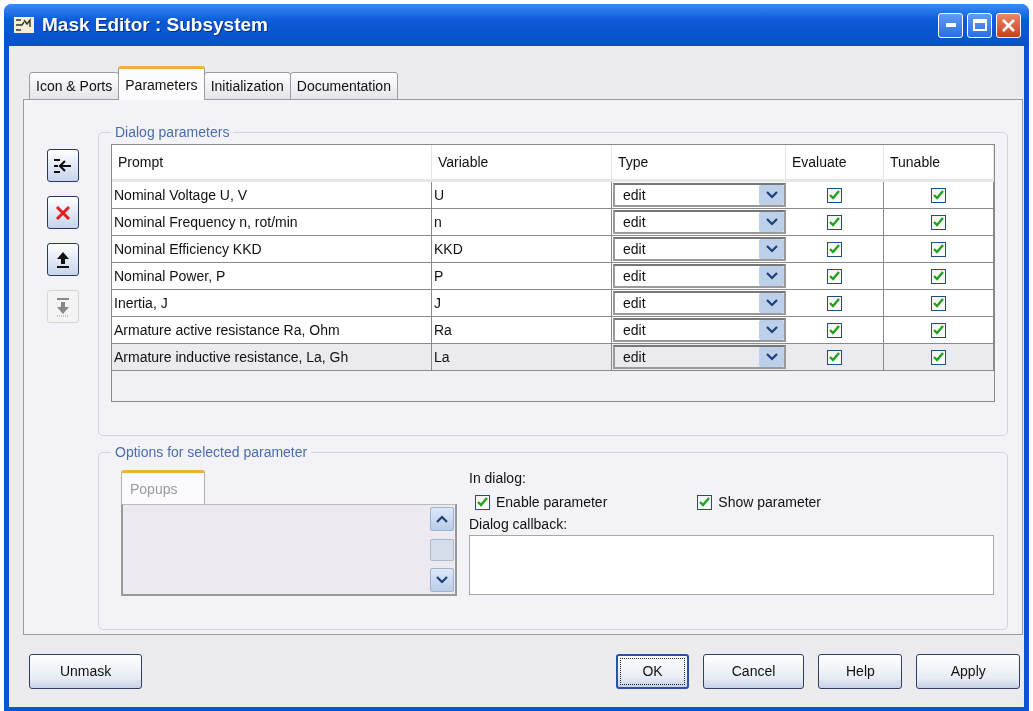  I want to click on table-cell: Ra, so click(522, 330).